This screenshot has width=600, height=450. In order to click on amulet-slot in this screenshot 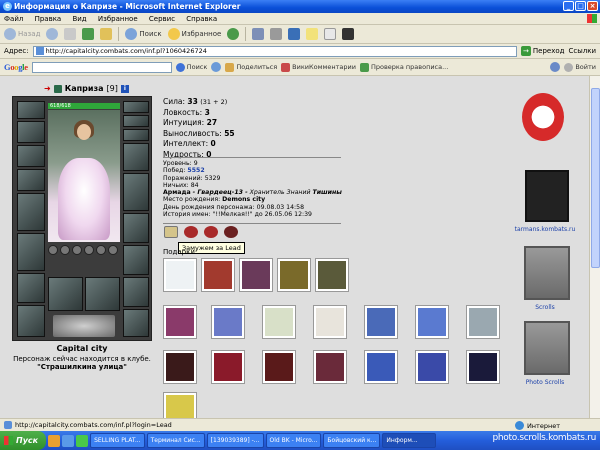, I will do `click(31, 156)`.